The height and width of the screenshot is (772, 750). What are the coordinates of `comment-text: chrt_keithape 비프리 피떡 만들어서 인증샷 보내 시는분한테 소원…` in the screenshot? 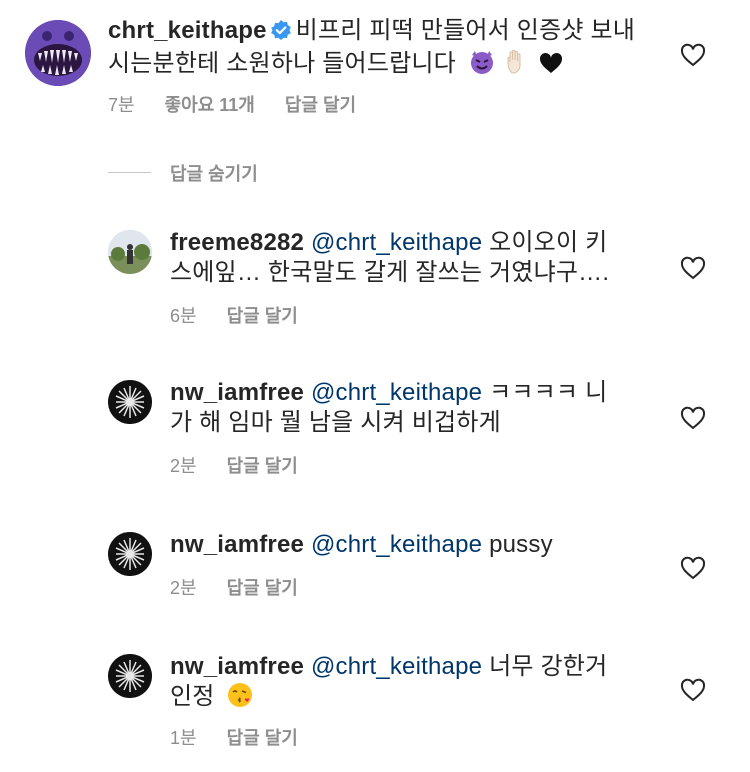 It's located at (378, 49).